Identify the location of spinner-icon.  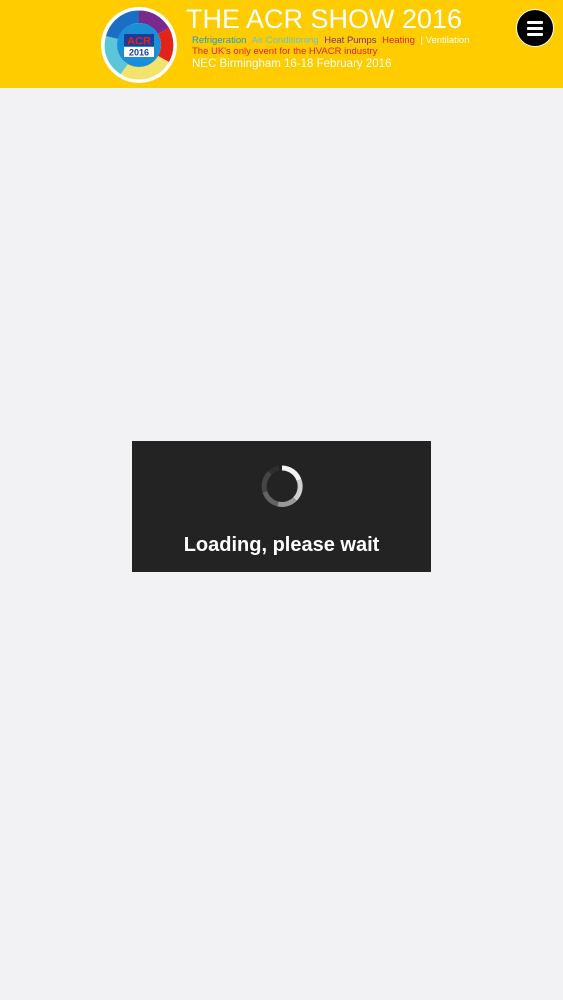
(282, 486).